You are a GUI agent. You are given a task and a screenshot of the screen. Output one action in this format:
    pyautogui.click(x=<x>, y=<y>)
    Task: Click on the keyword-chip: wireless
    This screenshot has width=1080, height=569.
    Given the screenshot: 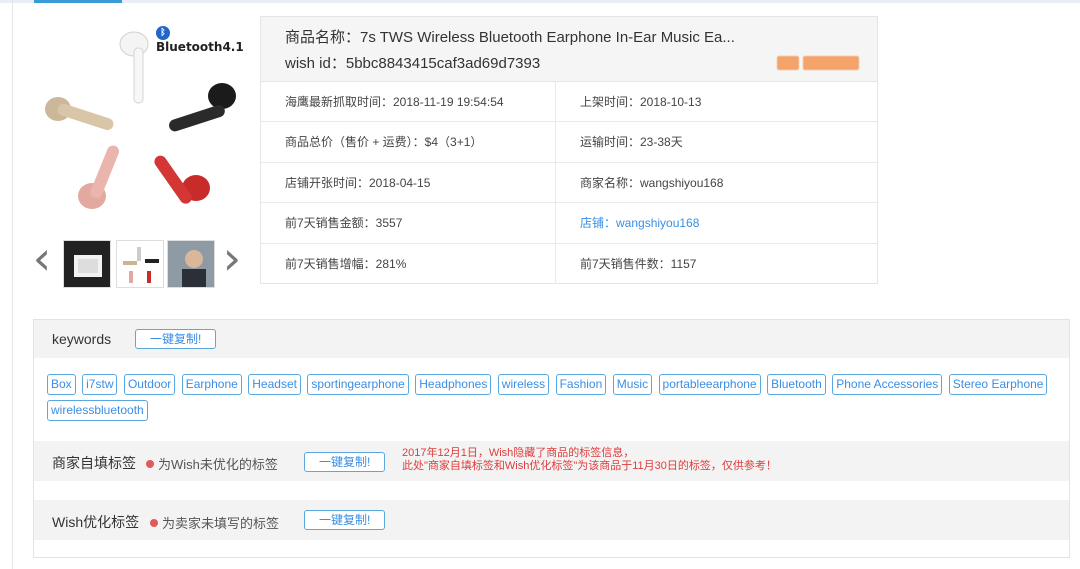 What is the action you would take?
    pyautogui.click(x=523, y=384)
    